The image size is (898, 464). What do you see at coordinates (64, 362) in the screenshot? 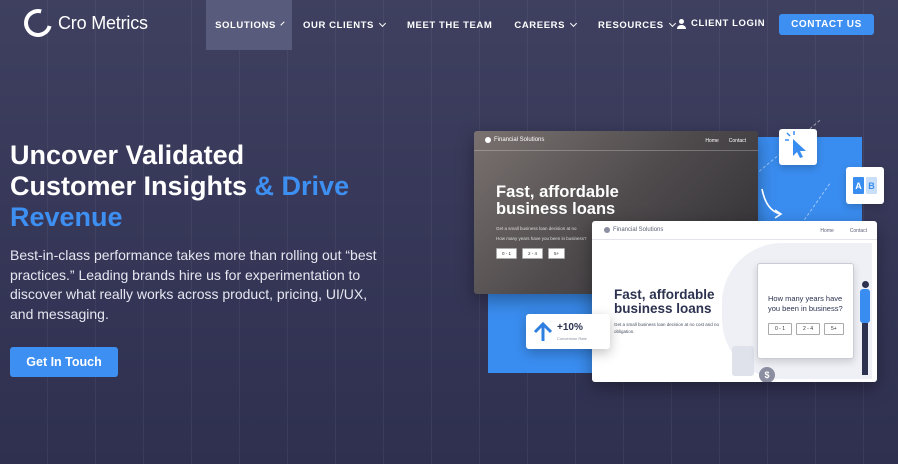
I see `get-in-touch-button: Get In Touch` at bounding box center [64, 362].